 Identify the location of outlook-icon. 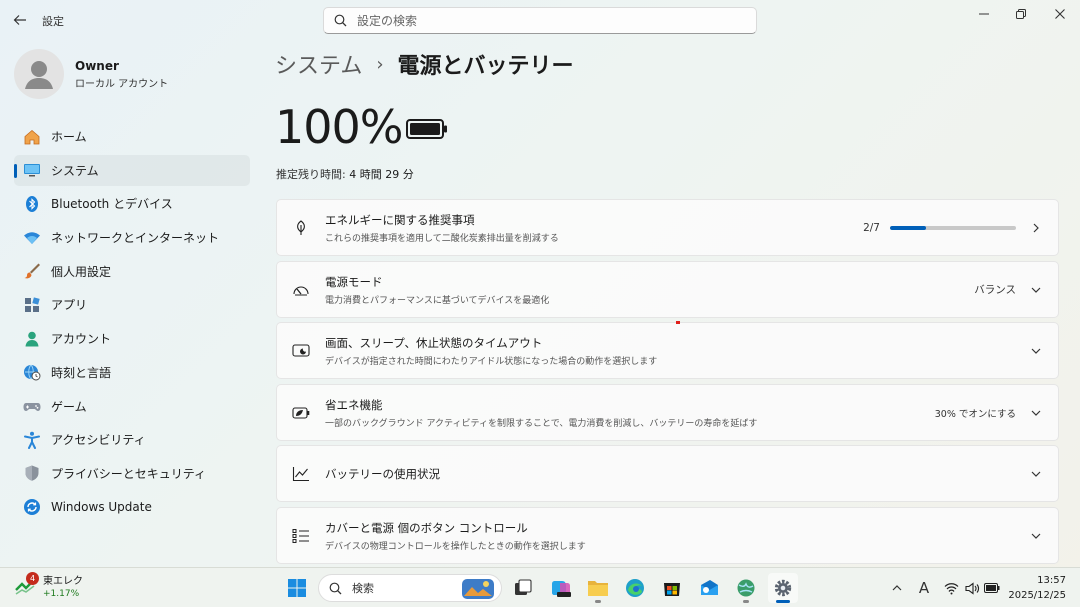
(709, 587).